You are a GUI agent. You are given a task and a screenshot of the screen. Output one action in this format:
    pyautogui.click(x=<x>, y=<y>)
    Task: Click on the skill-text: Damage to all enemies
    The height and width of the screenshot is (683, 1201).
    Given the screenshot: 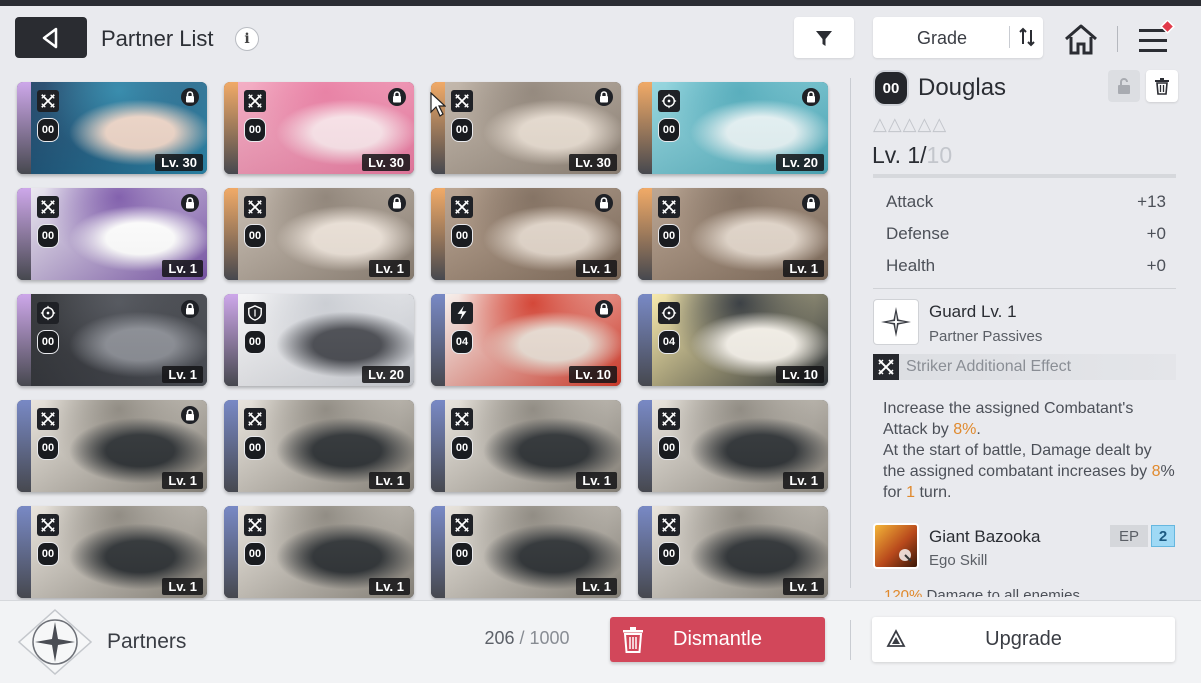 What is the action you would take?
    pyautogui.click(x=1001, y=592)
    